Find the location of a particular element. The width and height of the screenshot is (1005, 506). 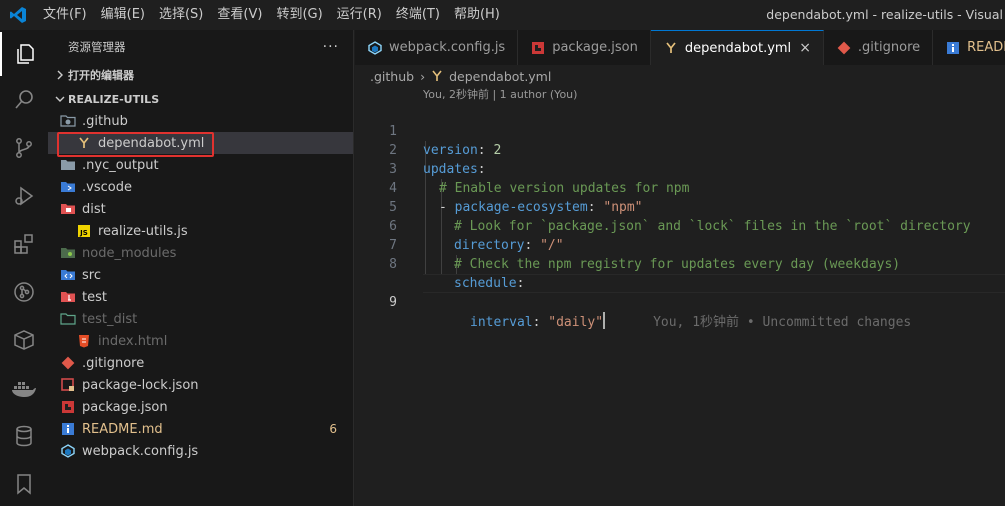

tab-package-json: package.json is located at coordinates (584, 47).